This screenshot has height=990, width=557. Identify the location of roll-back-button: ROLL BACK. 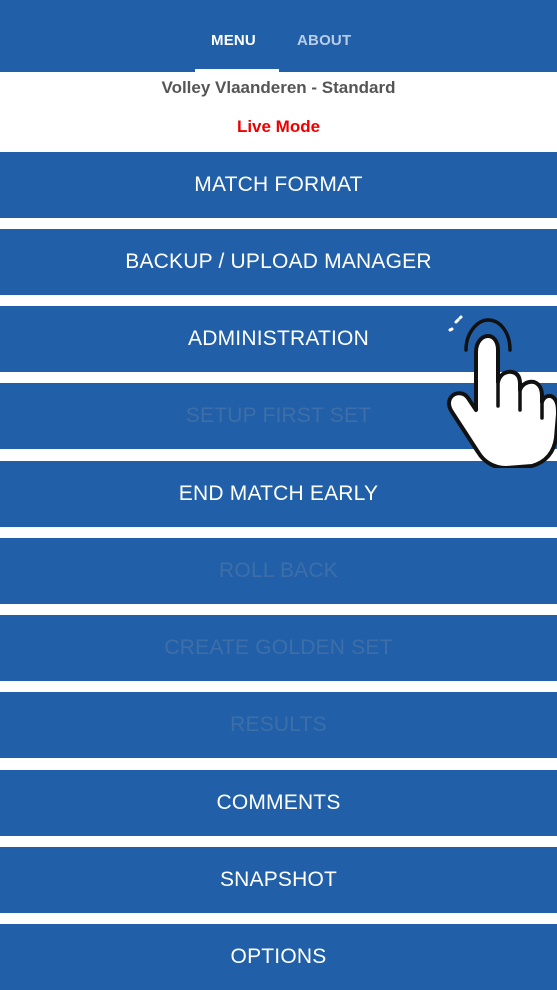
(278, 571).